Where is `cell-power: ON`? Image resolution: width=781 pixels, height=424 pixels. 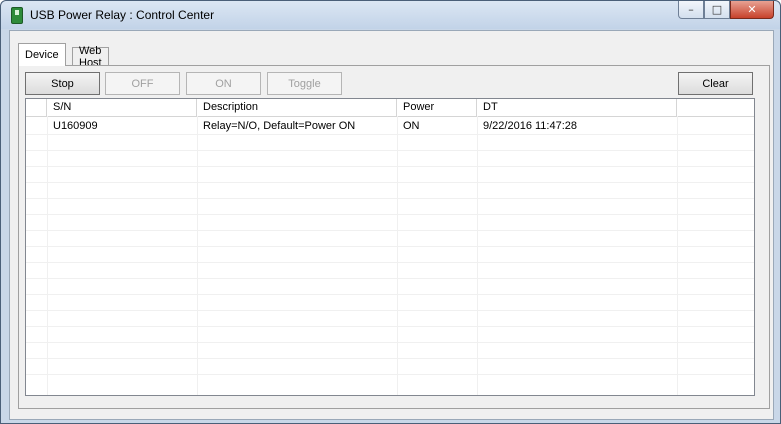
cell-power: ON is located at coordinates (411, 126).